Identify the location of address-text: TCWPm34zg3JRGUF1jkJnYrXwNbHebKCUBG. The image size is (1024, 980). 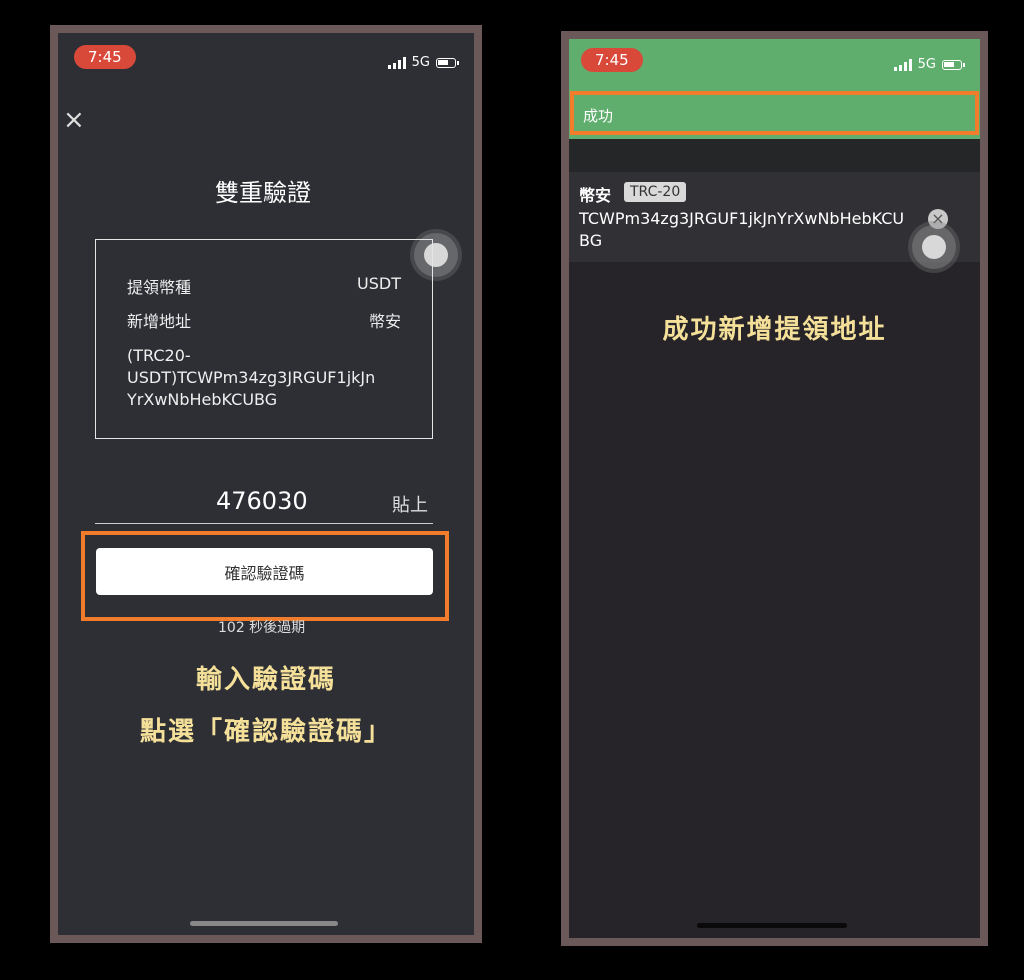
(742, 229).